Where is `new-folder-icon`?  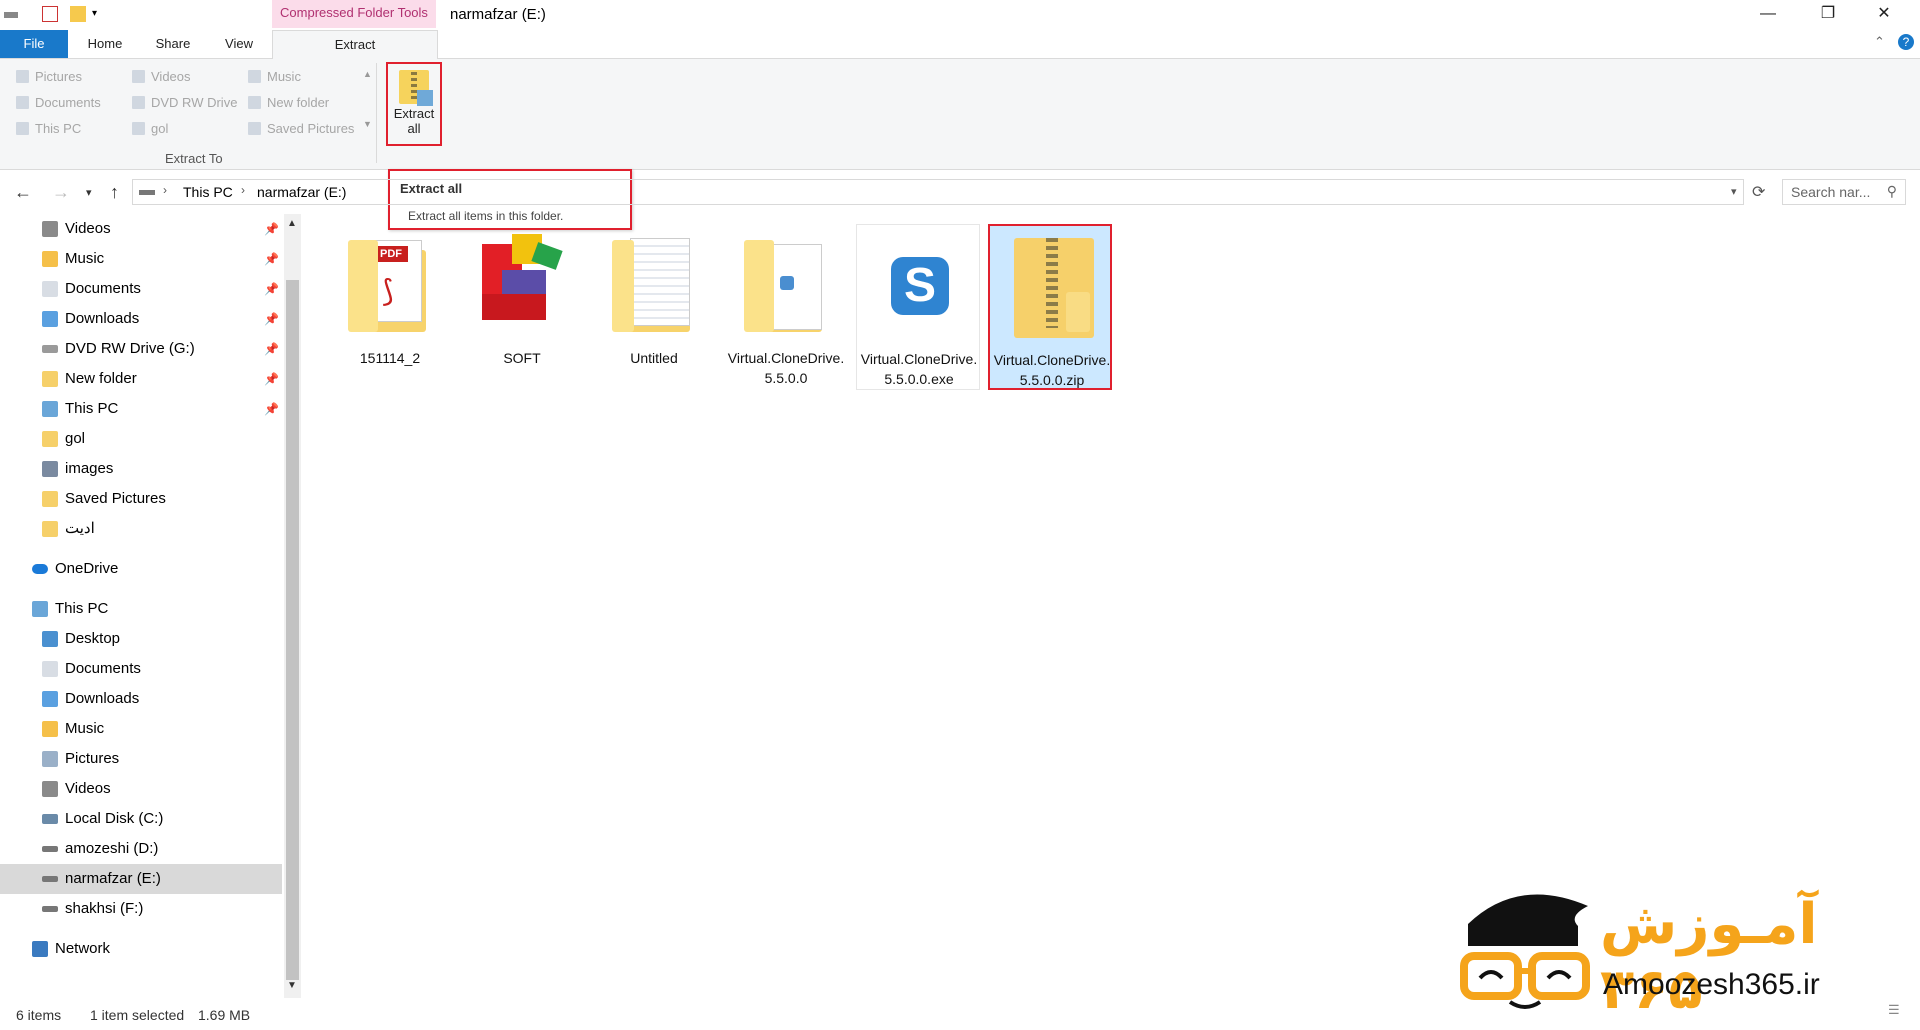
new-folder-icon is located at coordinates (78, 14).